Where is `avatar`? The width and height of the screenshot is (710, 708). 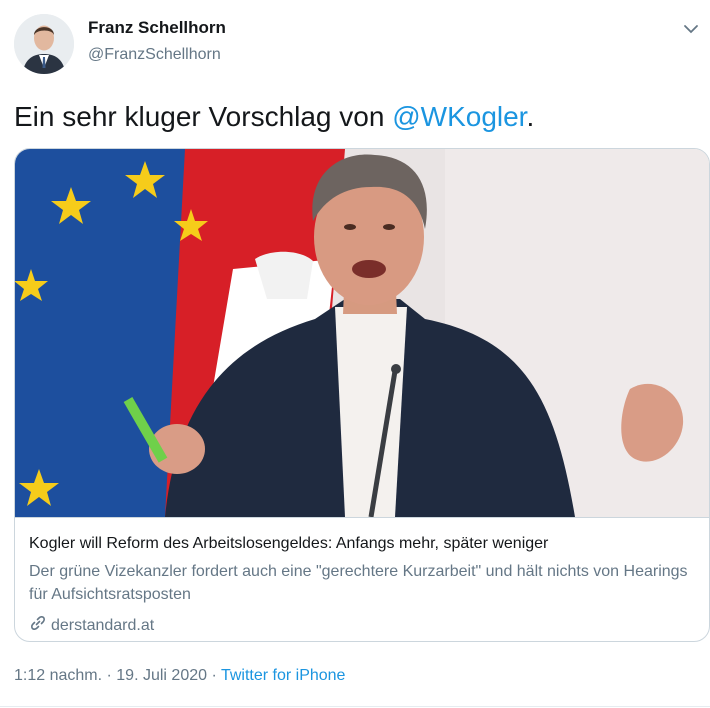
avatar is located at coordinates (44, 44).